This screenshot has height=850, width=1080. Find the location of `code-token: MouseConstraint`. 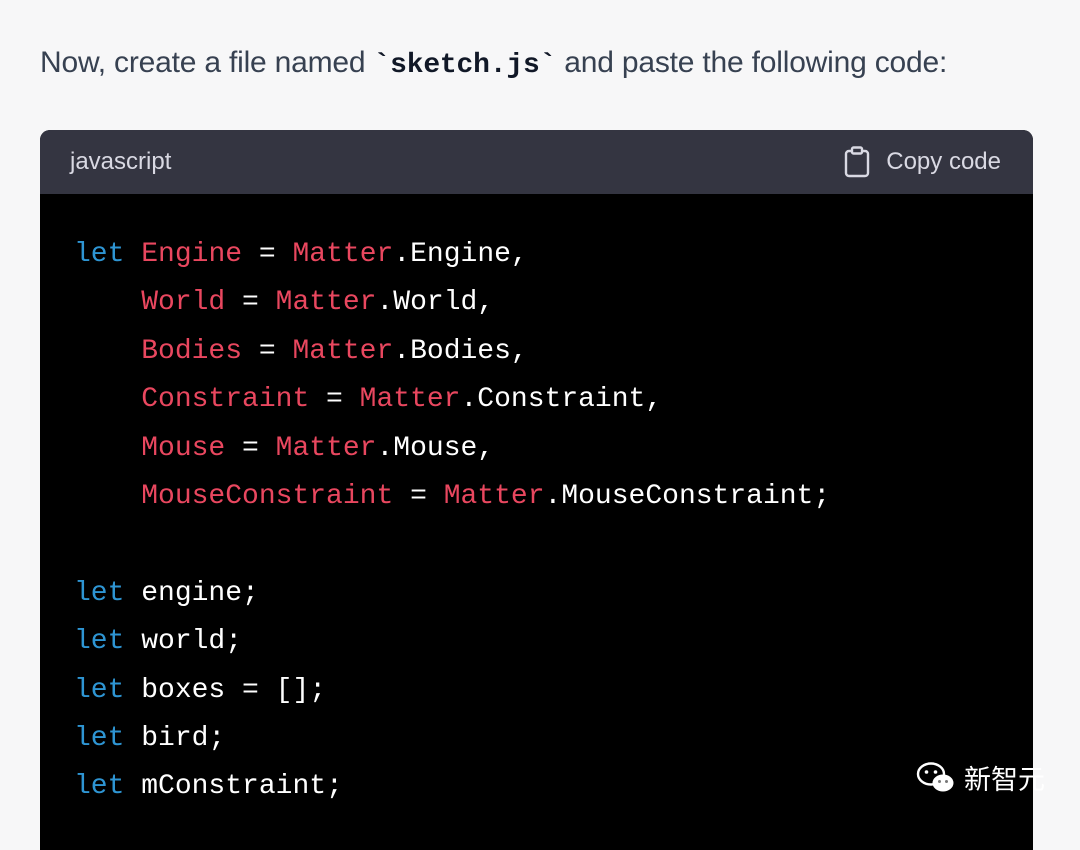

code-token: MouseConstraint is located at coordinates (267, 496).